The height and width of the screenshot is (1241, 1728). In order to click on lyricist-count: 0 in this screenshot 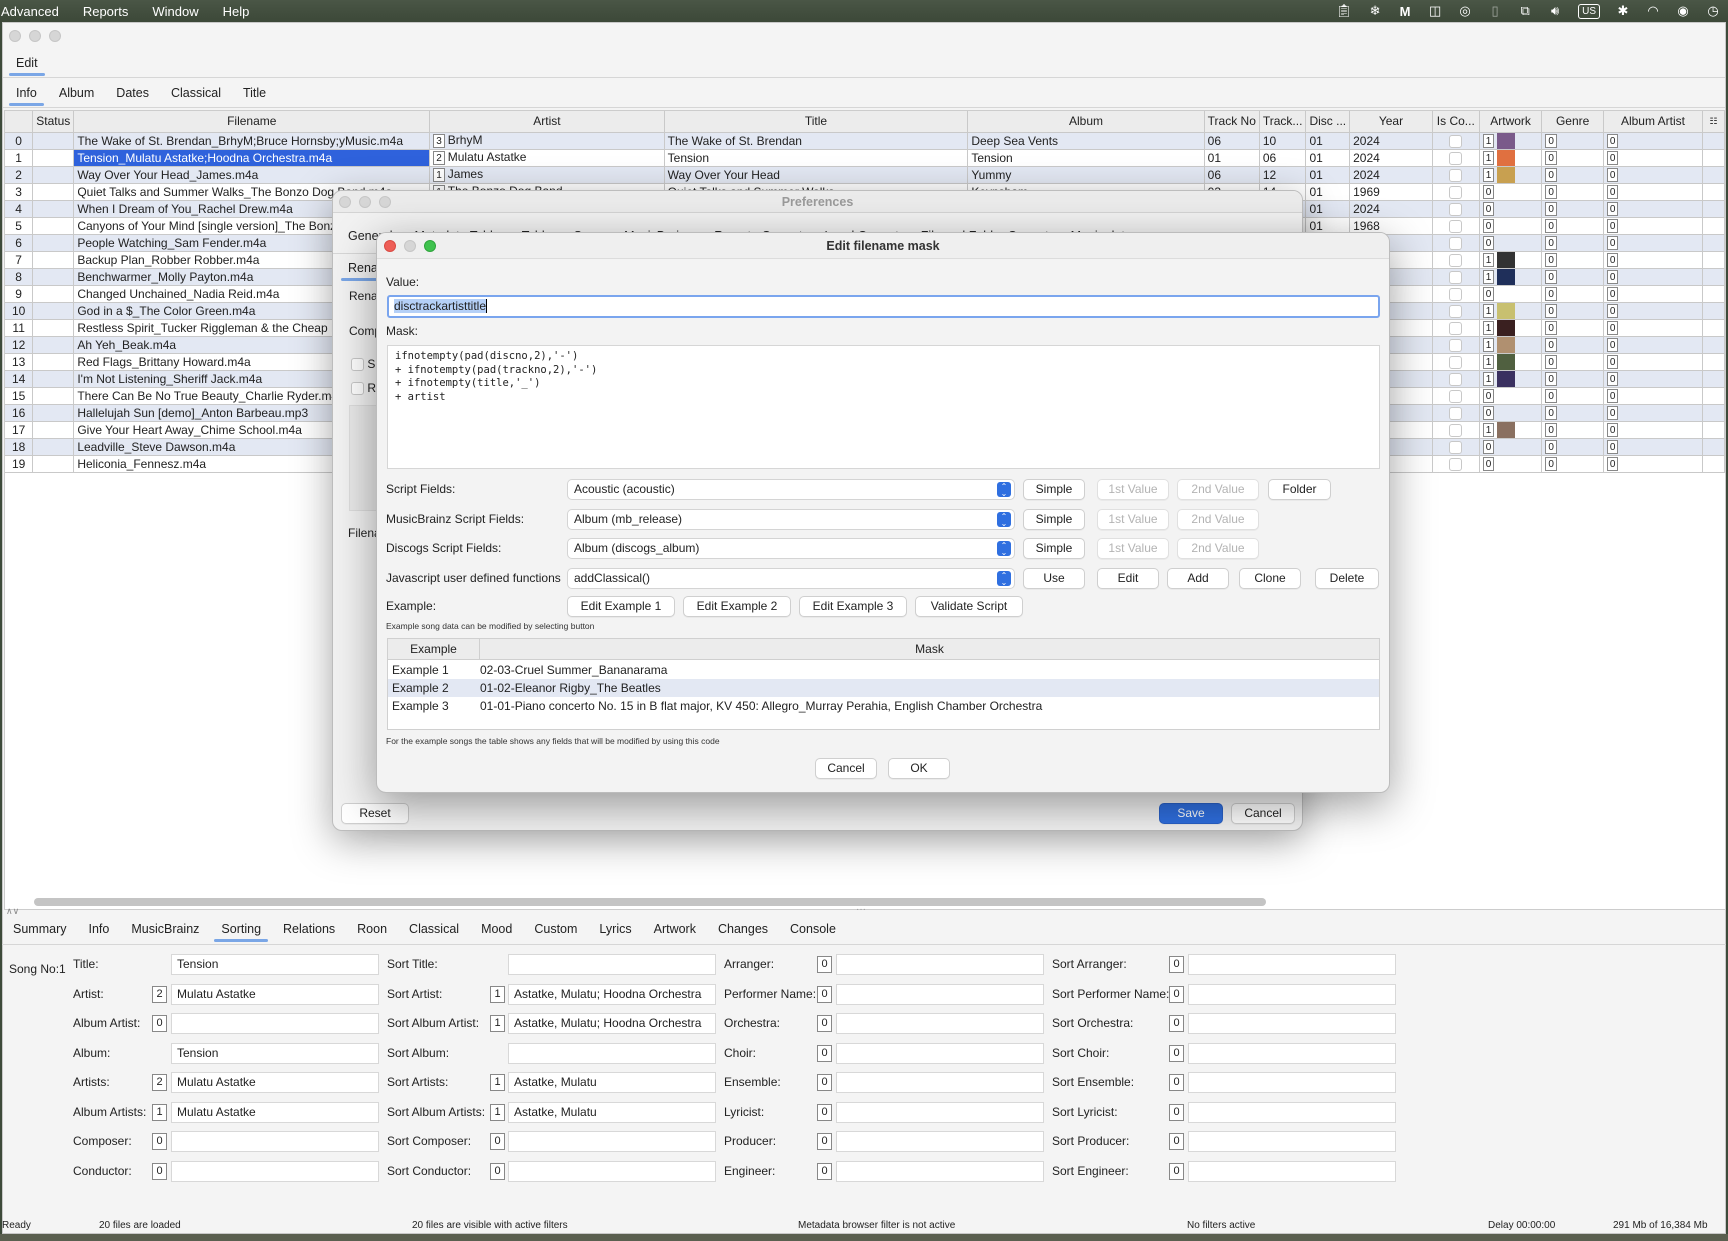, I will do `click(824, 1112)`.